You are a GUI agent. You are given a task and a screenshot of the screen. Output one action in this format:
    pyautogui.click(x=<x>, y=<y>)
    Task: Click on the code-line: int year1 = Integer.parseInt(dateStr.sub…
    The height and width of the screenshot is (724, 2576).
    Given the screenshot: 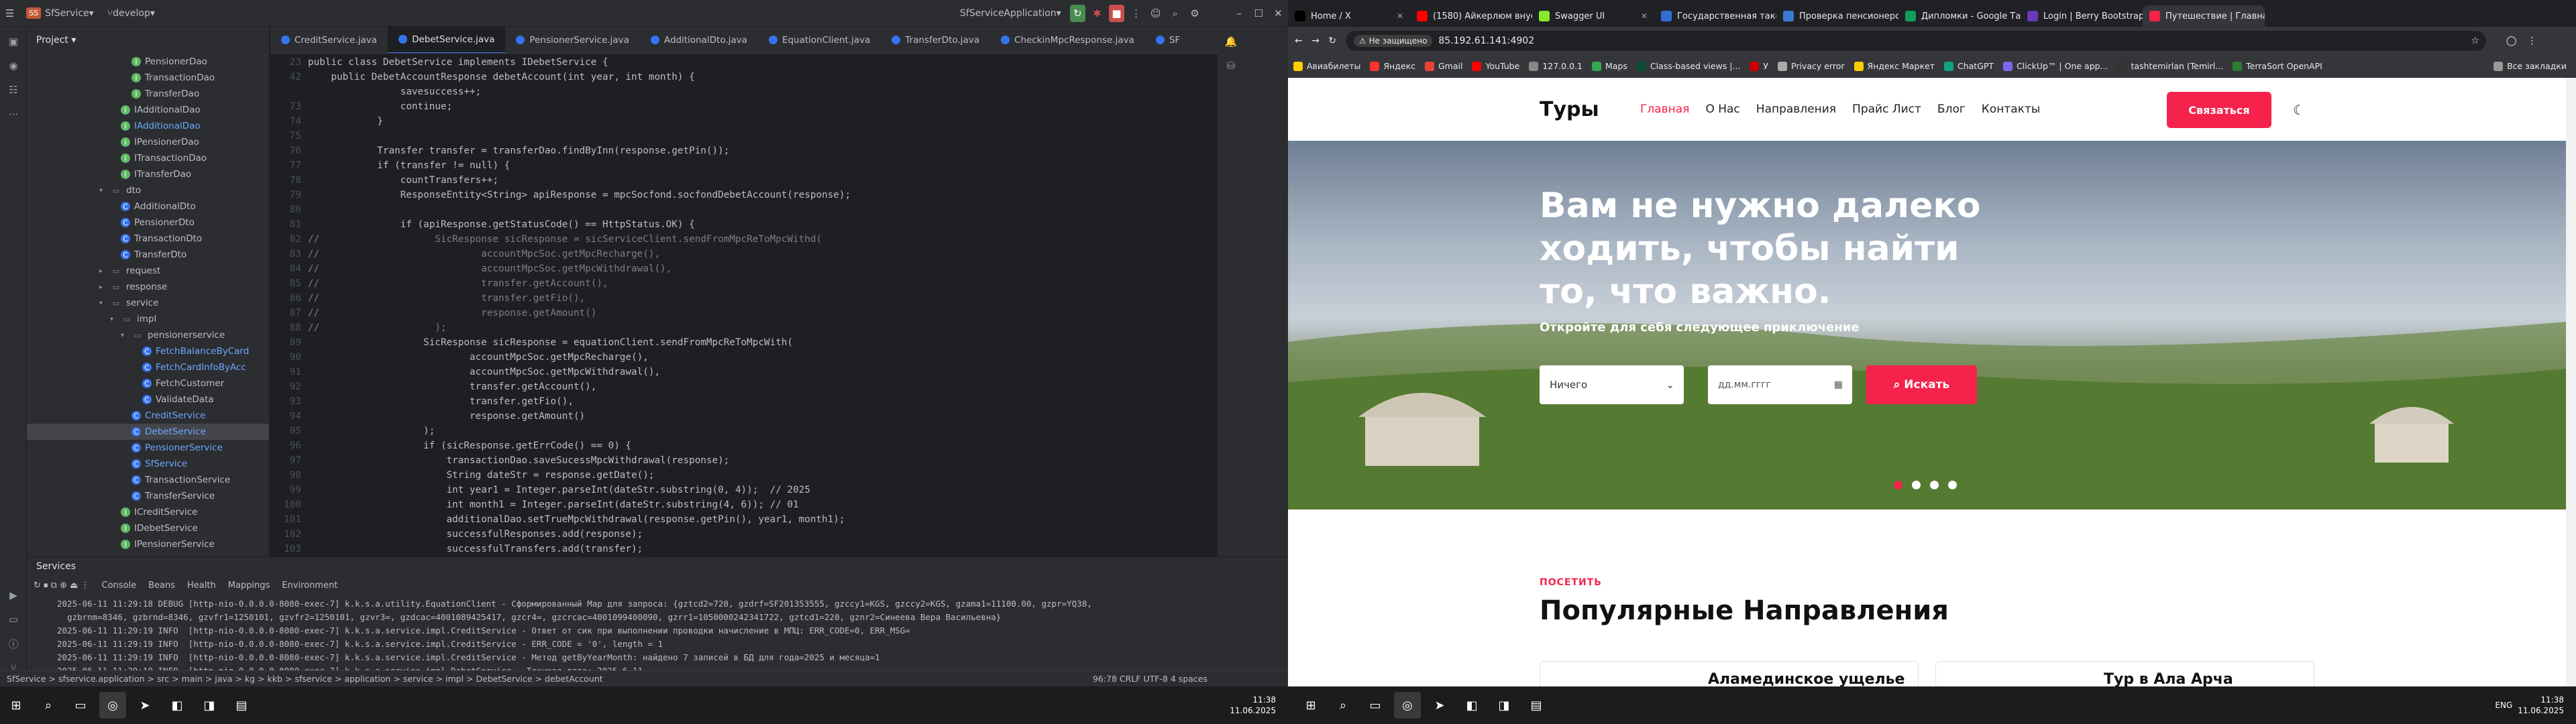 What is the action you would take?
    pyautogui.click(x=559, y=490)
    